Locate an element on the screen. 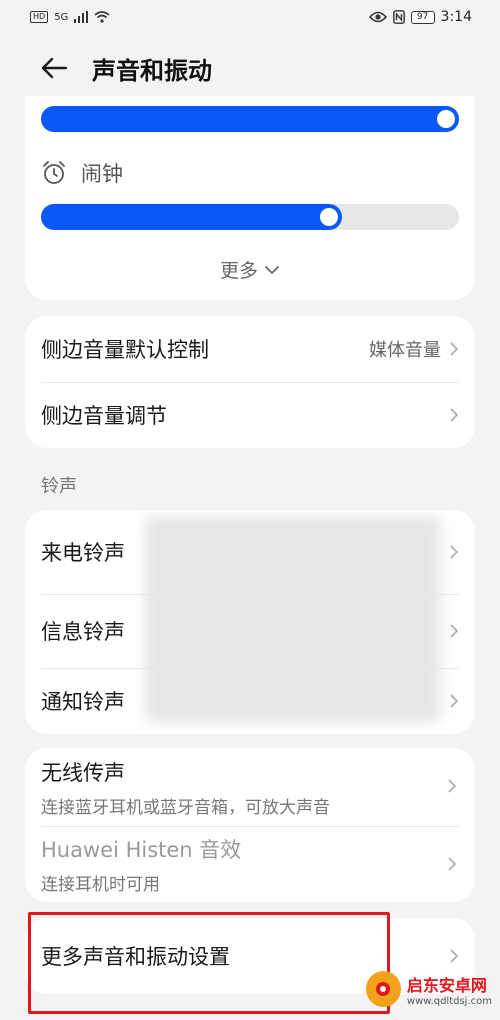 This screenshot has width=500, height=1020. list-item-message-ringtone: 信息铃声 is located at coordinates (250, 631).